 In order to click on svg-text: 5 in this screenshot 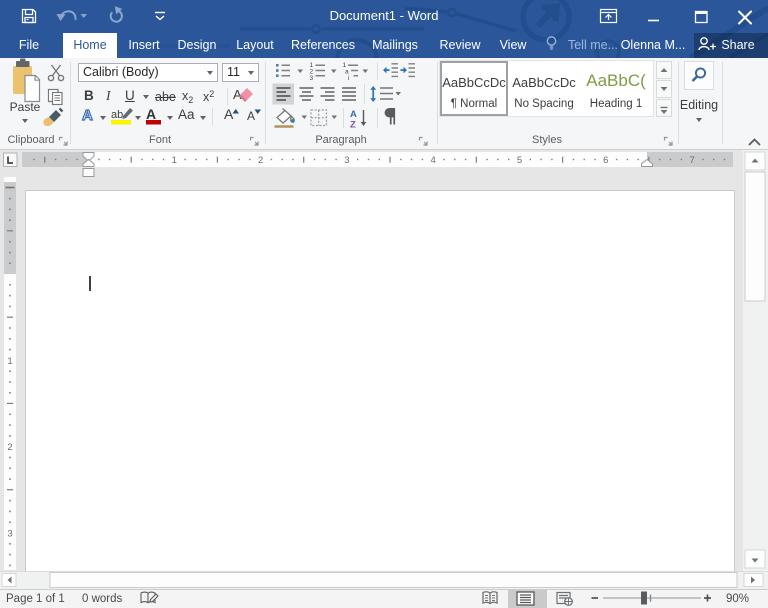, I will do `click(519, 160)`.